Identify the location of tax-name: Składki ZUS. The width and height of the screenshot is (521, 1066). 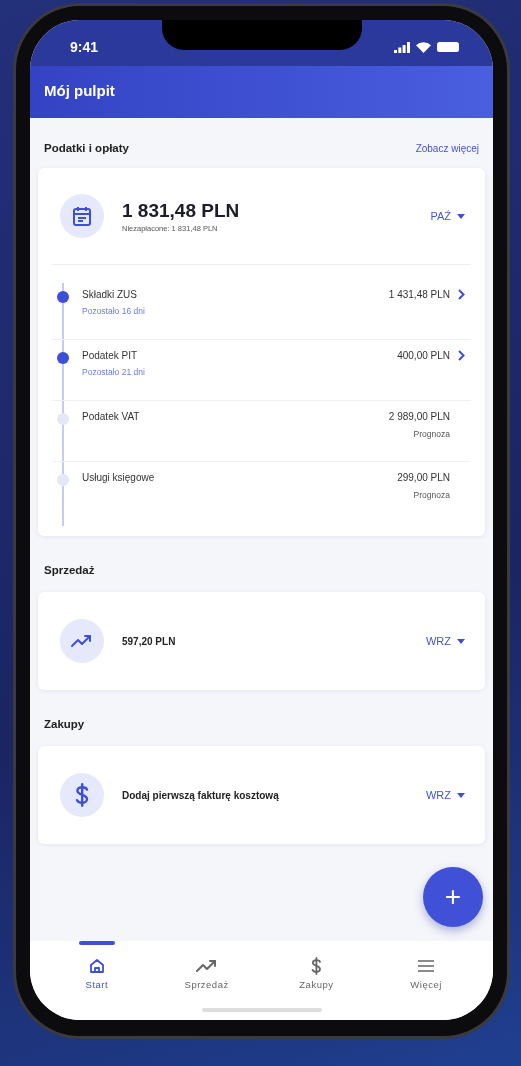
(110, 294).